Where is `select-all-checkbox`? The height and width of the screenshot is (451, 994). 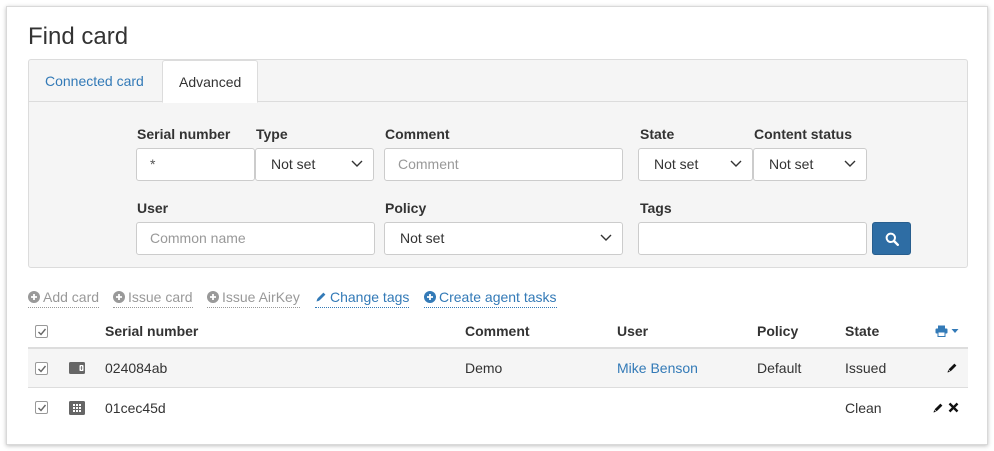
select-all-checkbox is located at coordinates (41, 331).